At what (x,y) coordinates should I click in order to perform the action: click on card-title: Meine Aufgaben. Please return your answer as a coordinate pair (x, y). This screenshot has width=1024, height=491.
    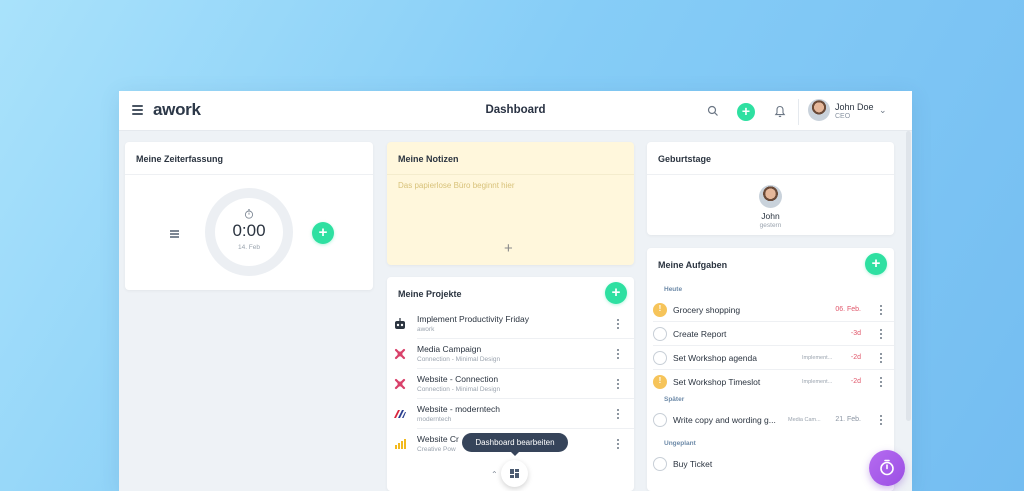
    Looking at the image, I should click on (693, 265).